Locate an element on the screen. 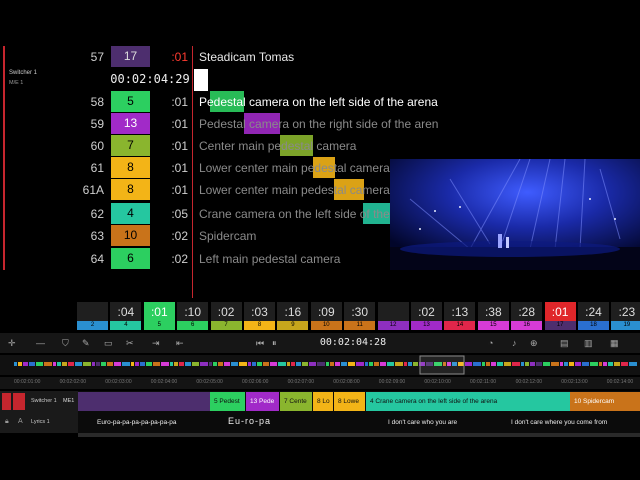 The image size is (640, 480). clip-icon: ▭ is located at coordinates (108, 343).